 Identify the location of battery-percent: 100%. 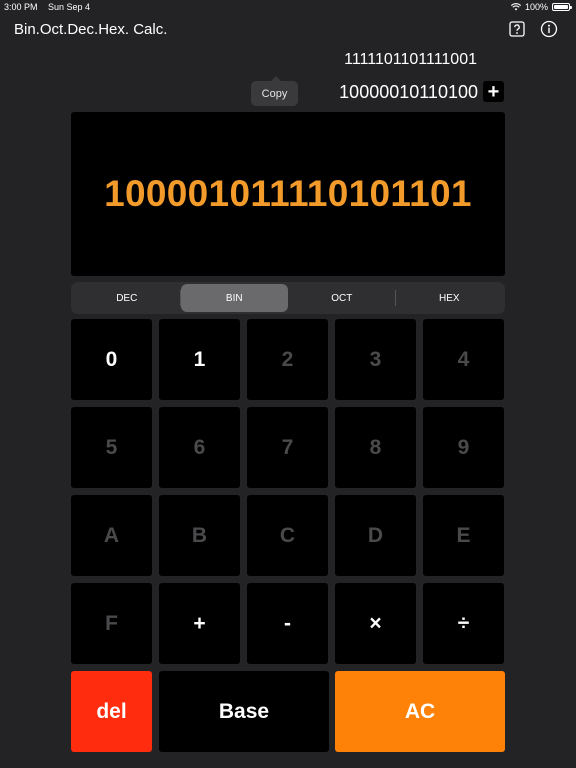
(536, 7).